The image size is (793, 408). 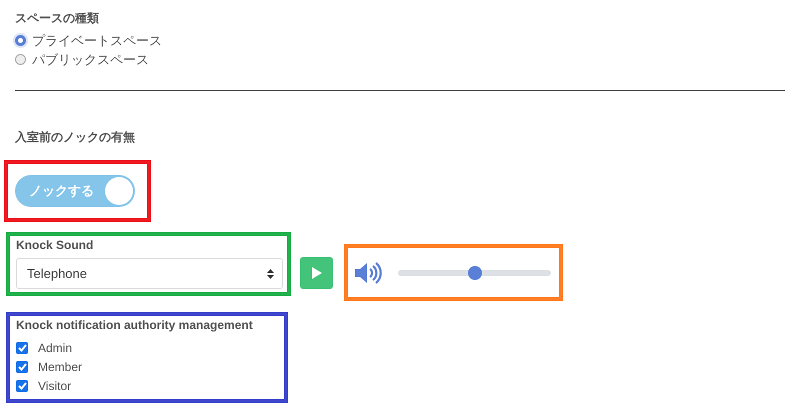 I want to click on section-heading: スペースの種類, so click(x=57, y=18).